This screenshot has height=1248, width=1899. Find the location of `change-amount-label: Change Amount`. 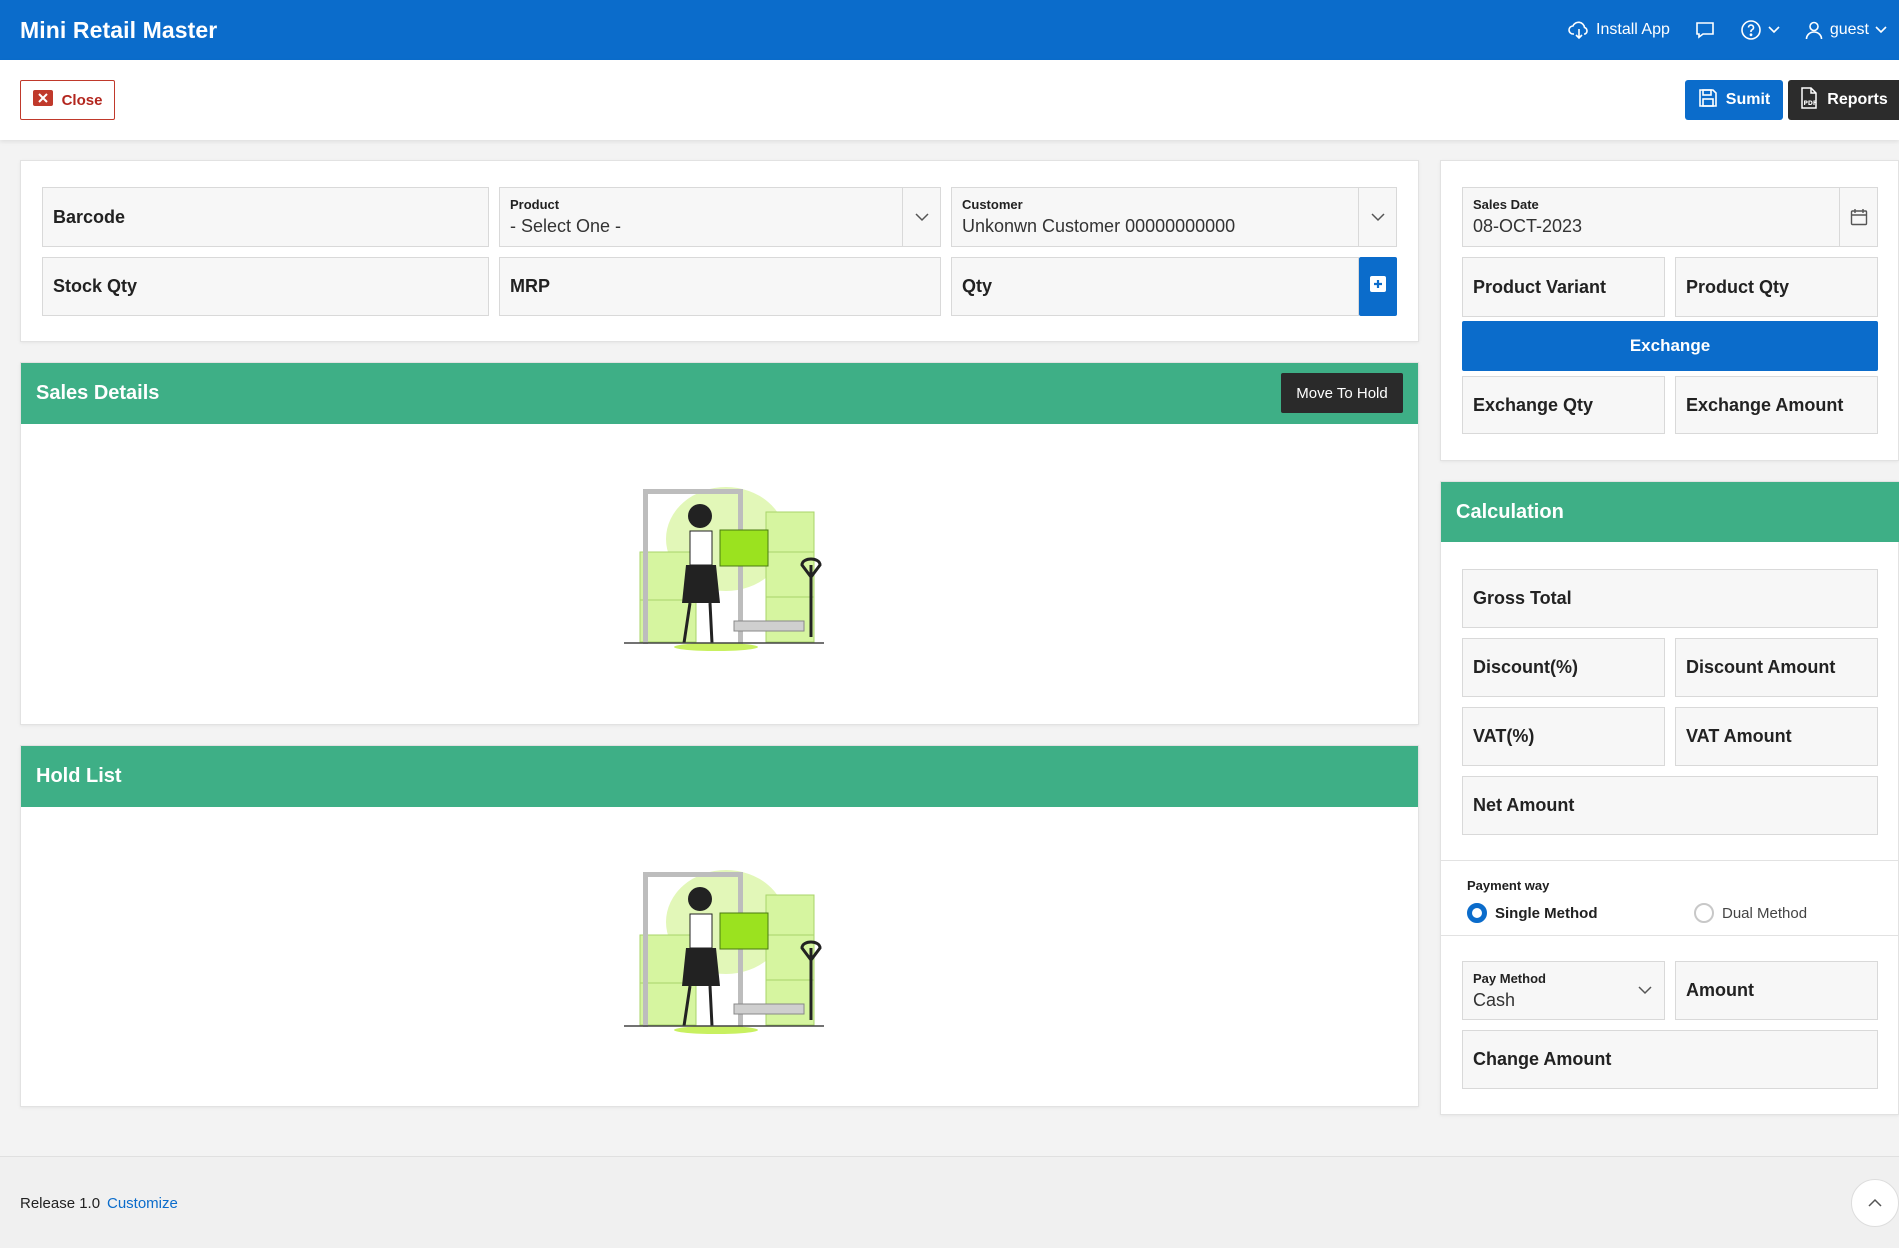

change-amount-label: Change Amount is located at coordinates (1542, 1059).